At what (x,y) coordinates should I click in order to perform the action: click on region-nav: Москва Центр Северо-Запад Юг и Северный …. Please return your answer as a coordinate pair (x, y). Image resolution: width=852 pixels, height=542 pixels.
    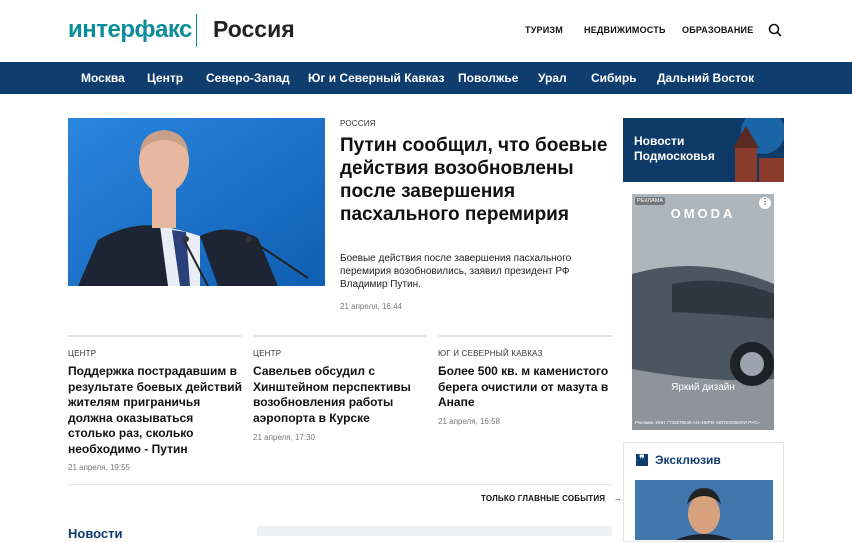
    Looking at the image, I should click on (426, 78).